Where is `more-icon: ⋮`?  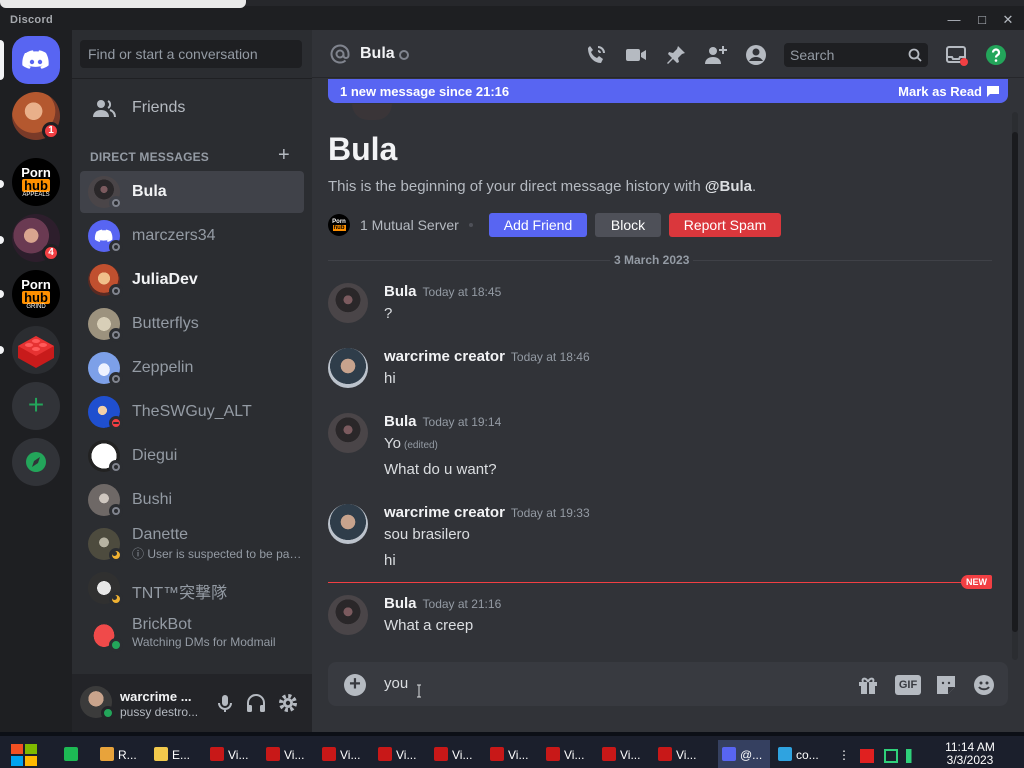
more-icon: ⋮ is located at coordinates (844, 756).